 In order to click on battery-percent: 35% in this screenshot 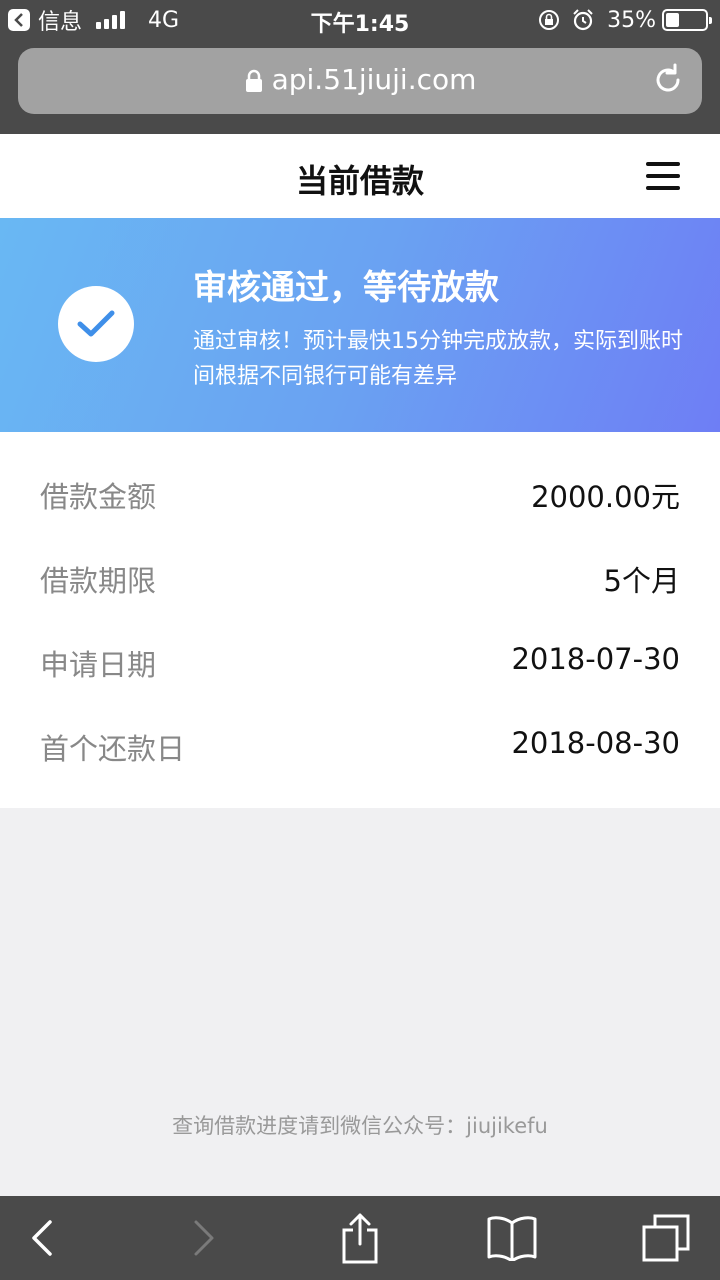, I will do `click(631, 20)`.